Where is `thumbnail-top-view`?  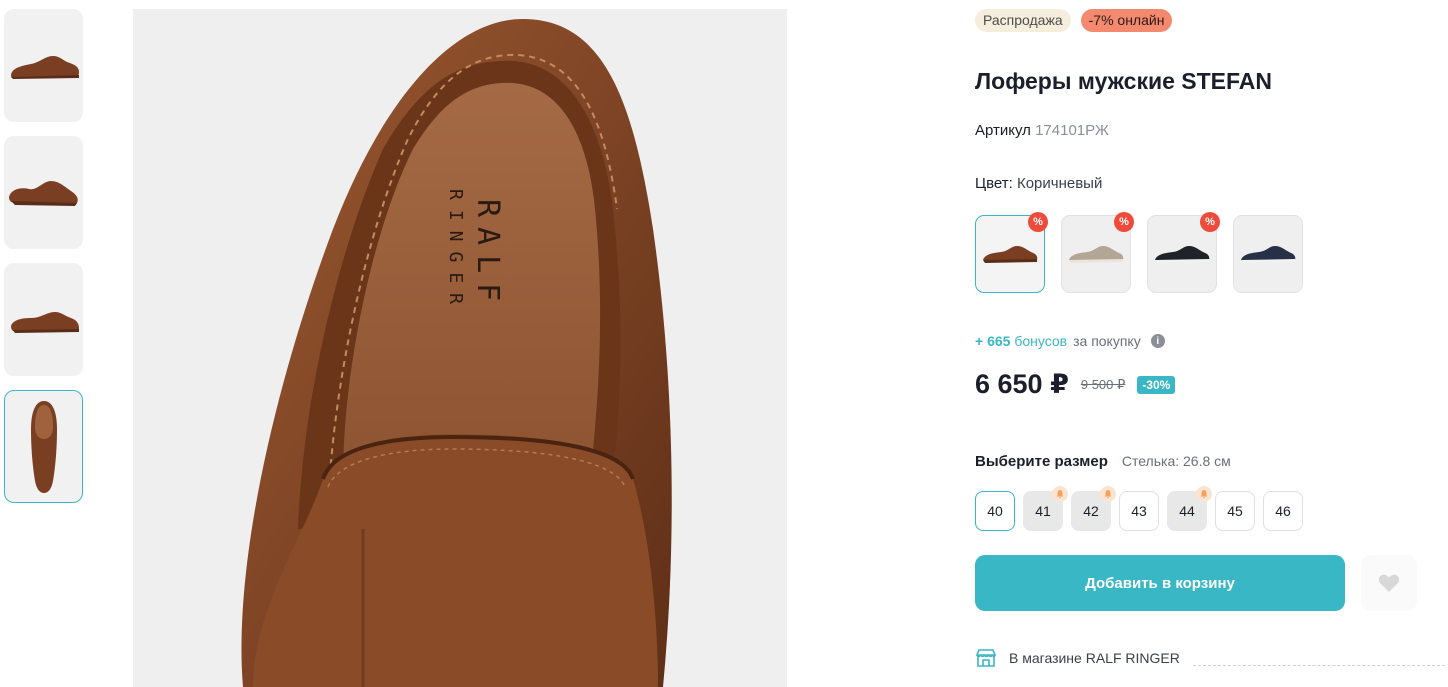
thumbnail-top-view is located at coordinates (43, 446).